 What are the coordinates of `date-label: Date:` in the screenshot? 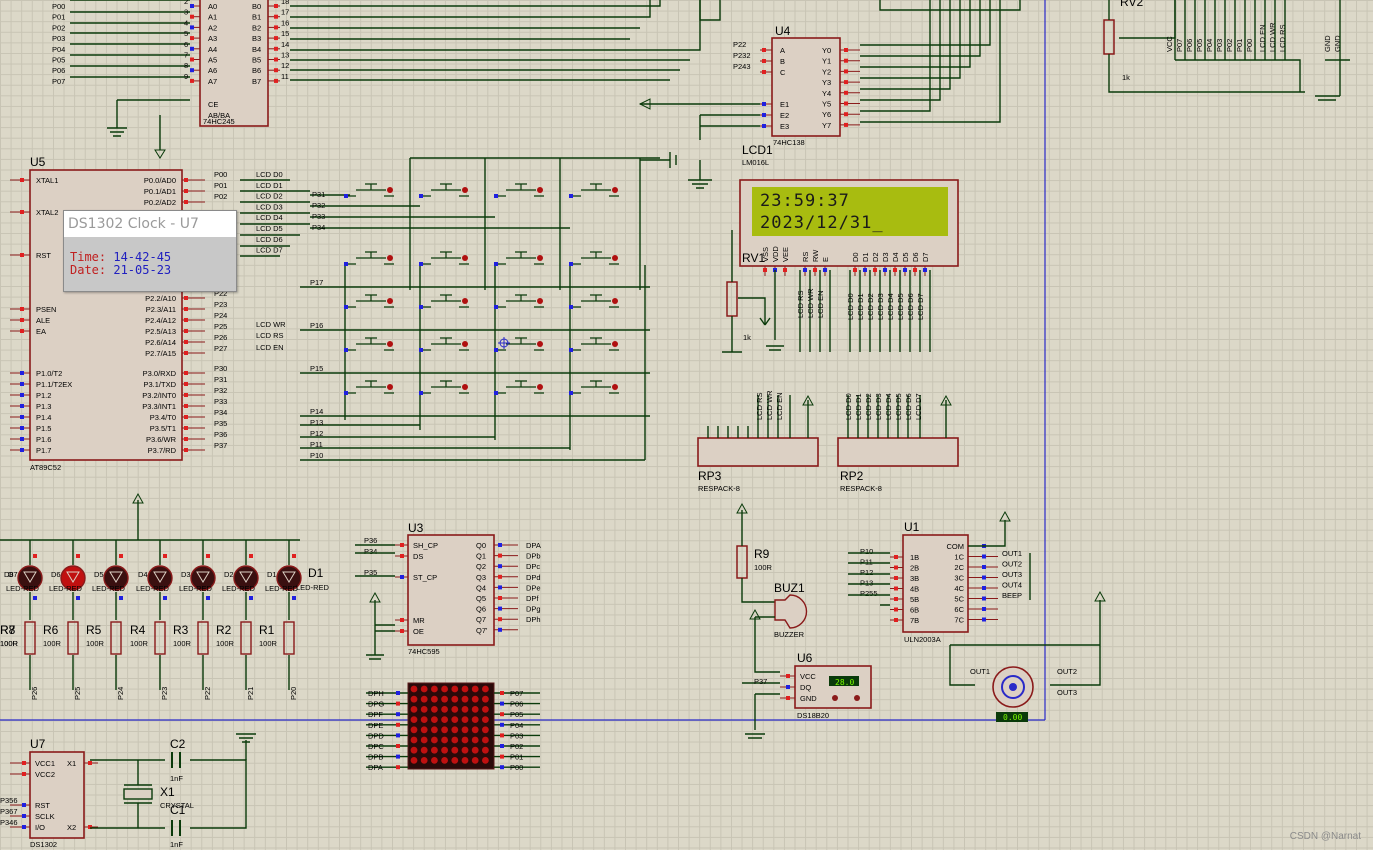 It's located at (88, 270).